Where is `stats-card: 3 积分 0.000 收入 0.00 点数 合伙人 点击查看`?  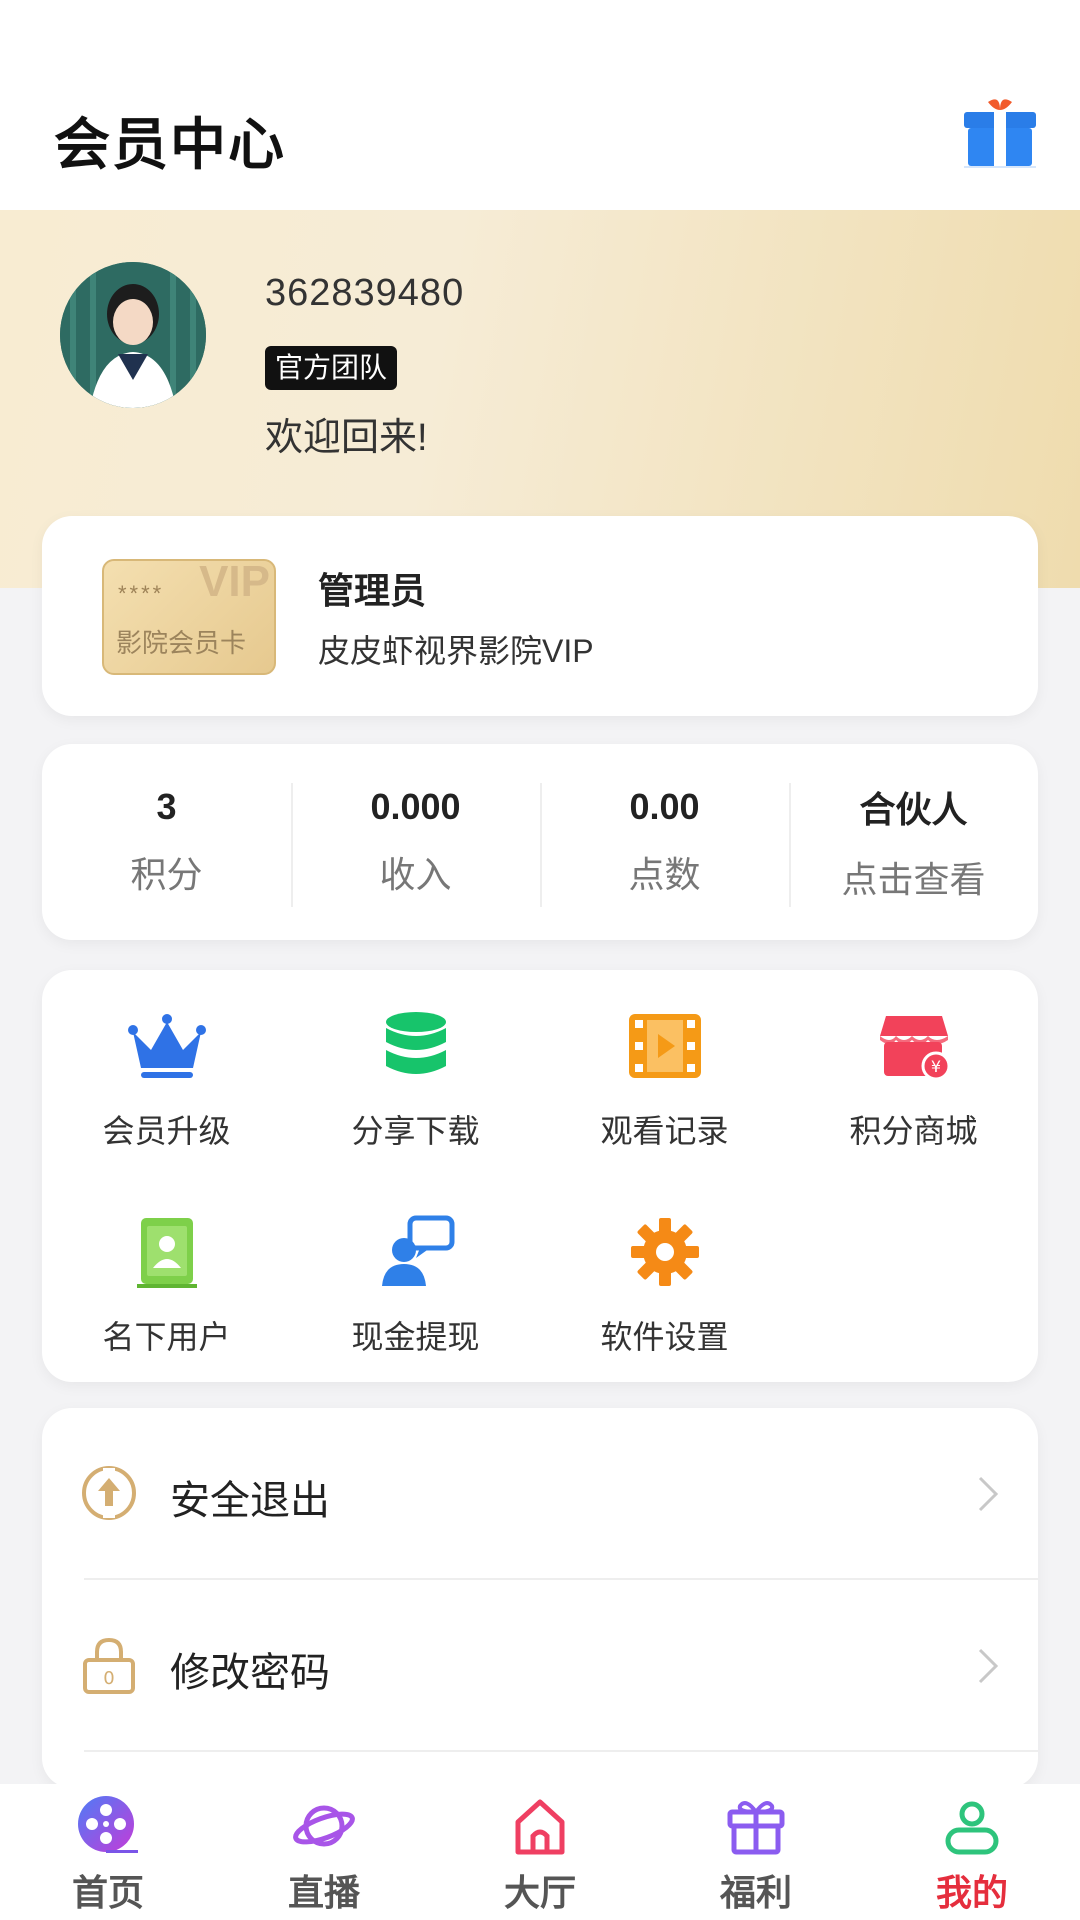 stats-card: 3 积分 0.000 收入 0.00 点数 合伙人 点击查看 is located at coordinates (540, 842).